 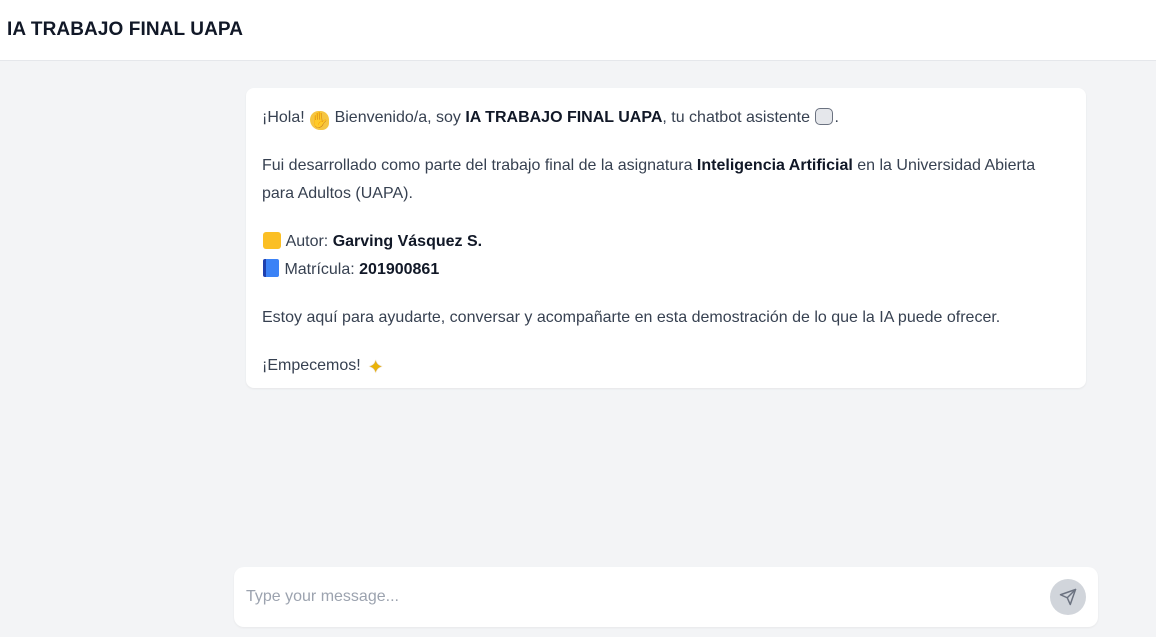 I want to click on bot-name: IA TRABAJO FINAL UAPA, so click(x=564, y=117).